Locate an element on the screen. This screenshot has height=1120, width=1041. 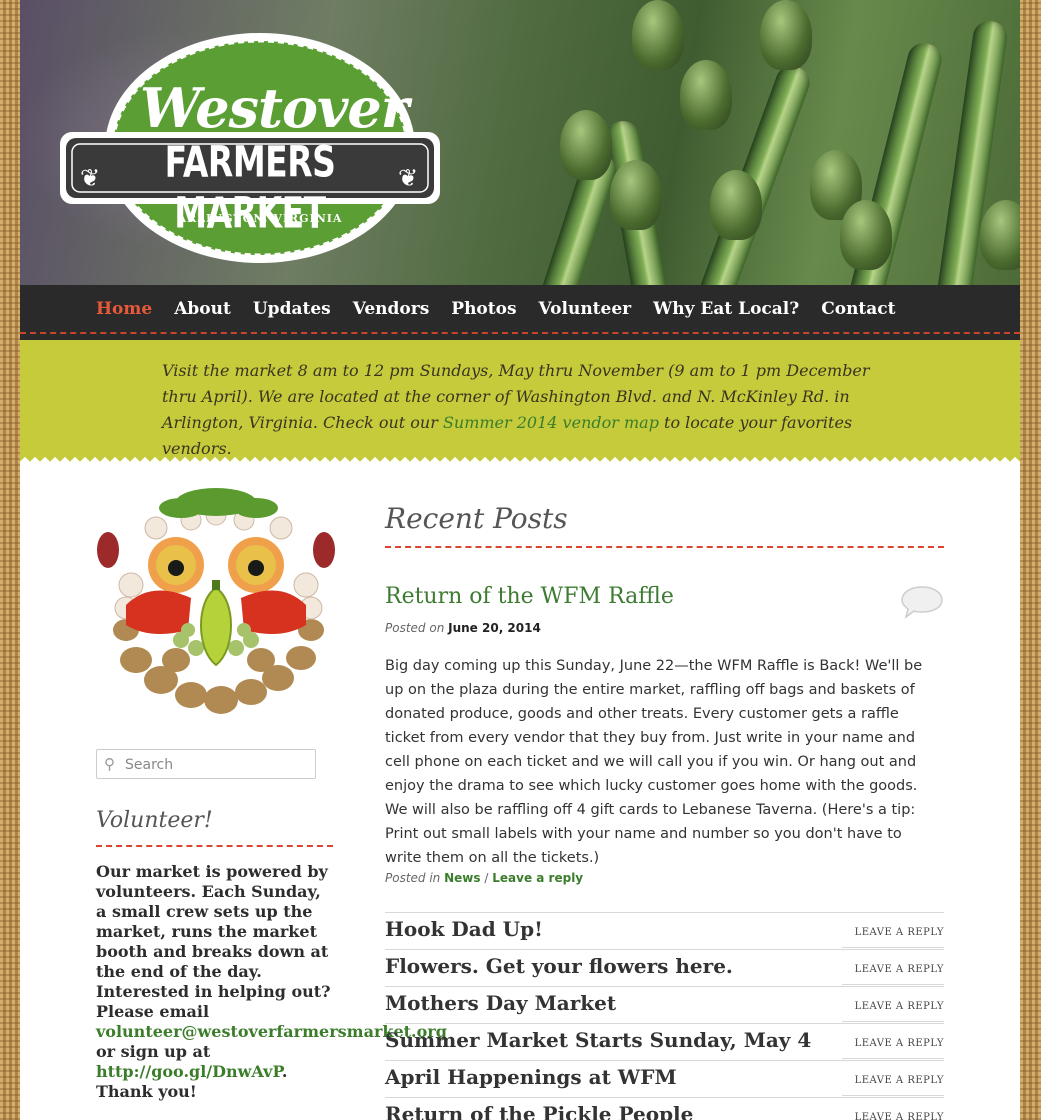
list-item-title: Mothers Day Market is located at coordinates (500, 1003).